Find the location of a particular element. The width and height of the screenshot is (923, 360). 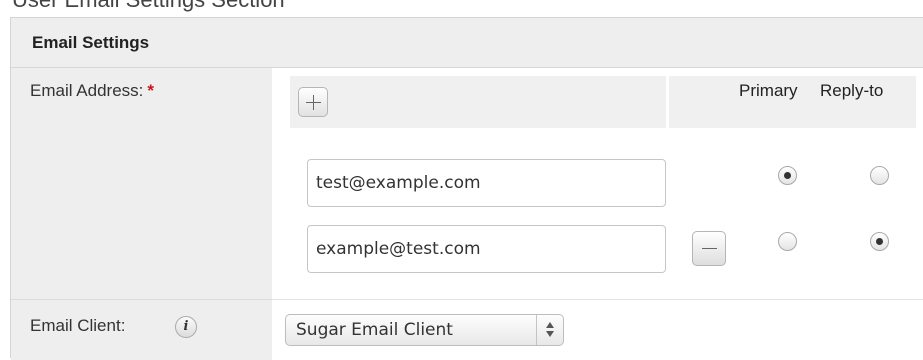

remove-email-button is located at coordinates (709, 248).